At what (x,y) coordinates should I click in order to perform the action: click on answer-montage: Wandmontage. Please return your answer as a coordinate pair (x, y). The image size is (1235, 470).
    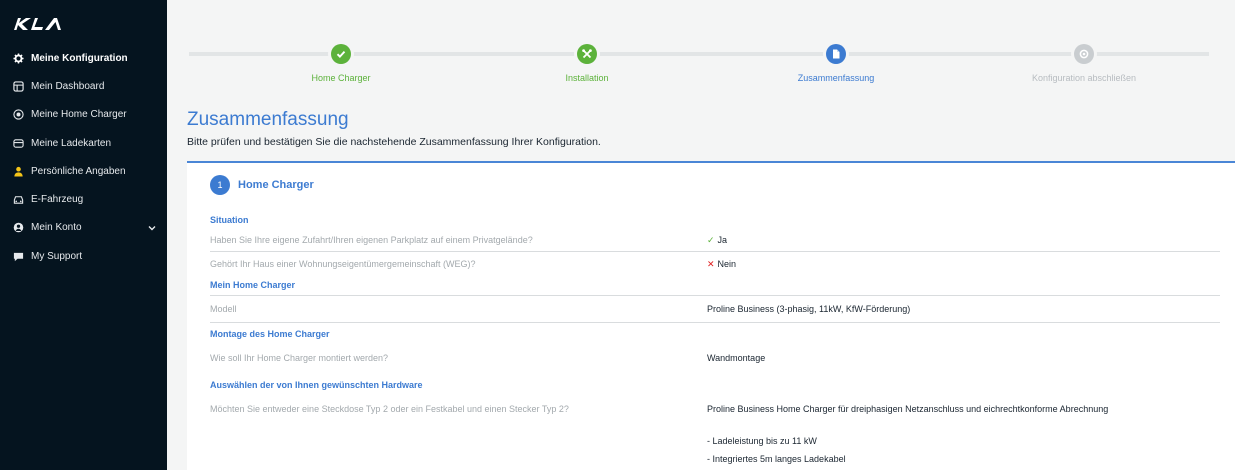
    Looking at the image, I should click on (736, 358).